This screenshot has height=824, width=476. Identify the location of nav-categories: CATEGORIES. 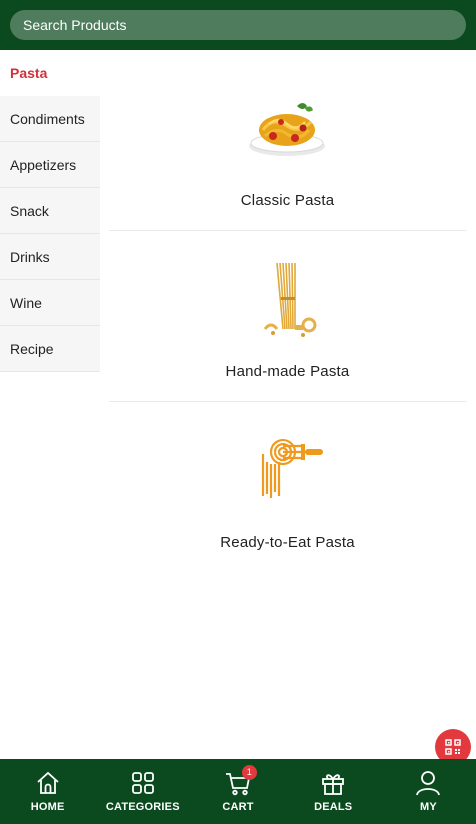
(142, 791).